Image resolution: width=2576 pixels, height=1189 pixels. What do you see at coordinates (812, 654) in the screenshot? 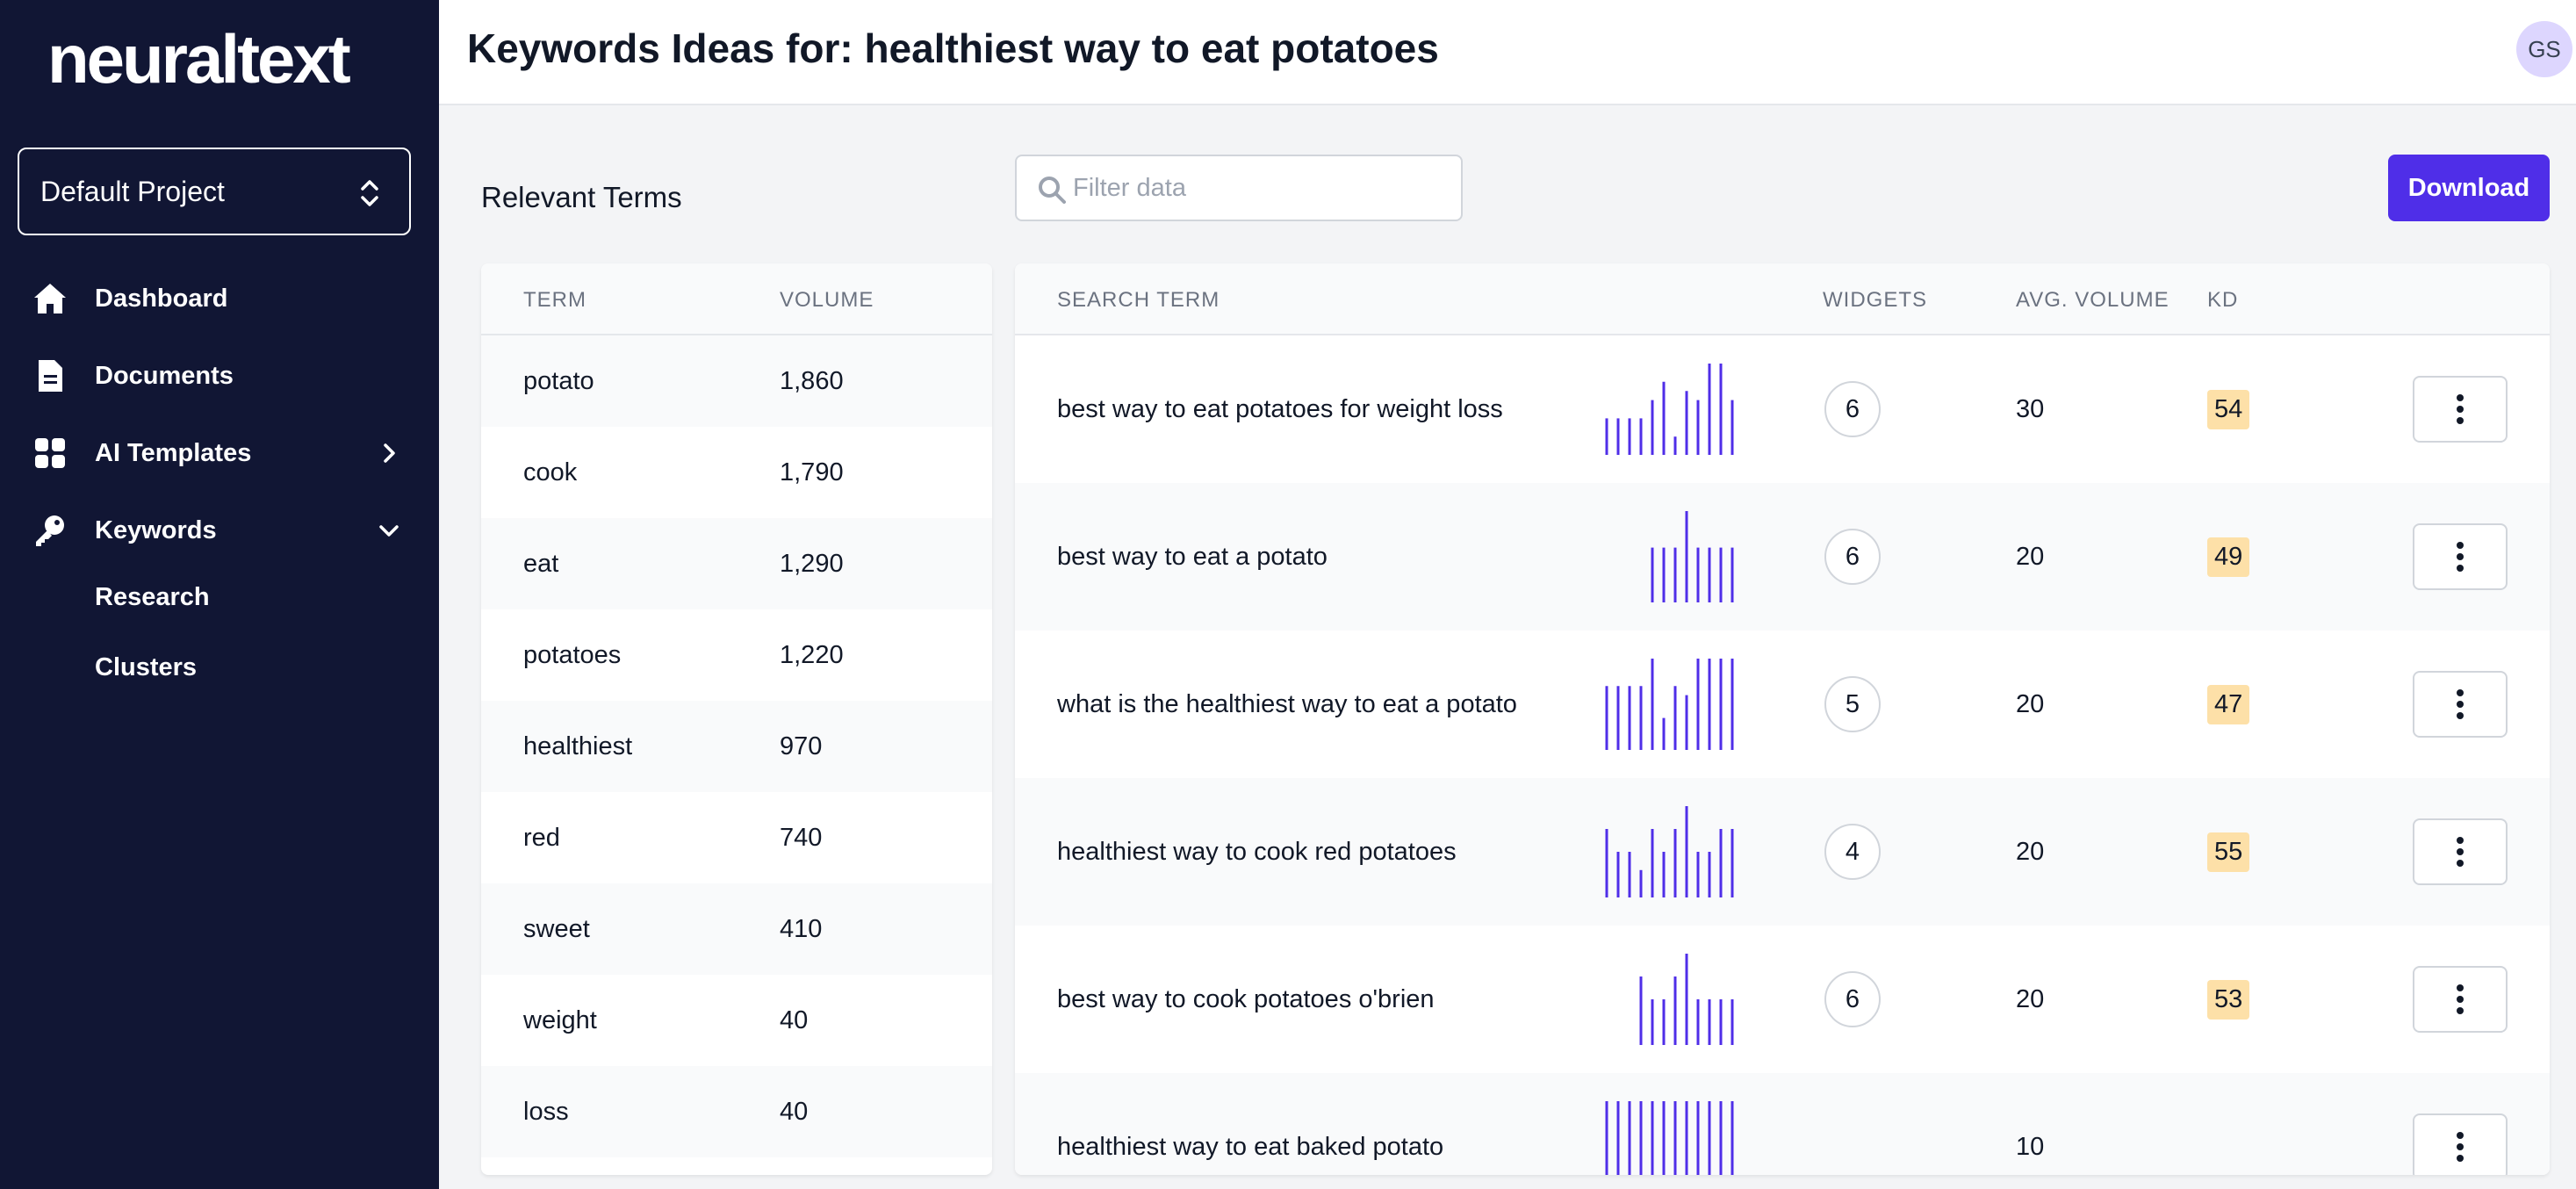
I see `volume-cell: 1,220` at bounding box center [812, 654].